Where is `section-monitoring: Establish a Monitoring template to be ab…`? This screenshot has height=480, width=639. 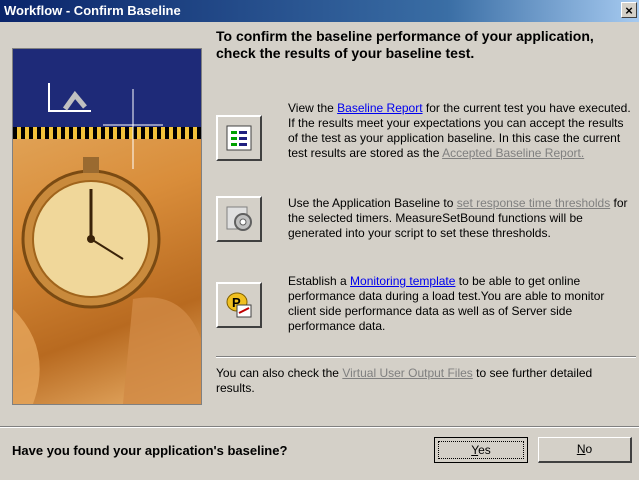
section-monitoring: Establish a Monitoring template to be ab… is located at coordinates (460, 304).